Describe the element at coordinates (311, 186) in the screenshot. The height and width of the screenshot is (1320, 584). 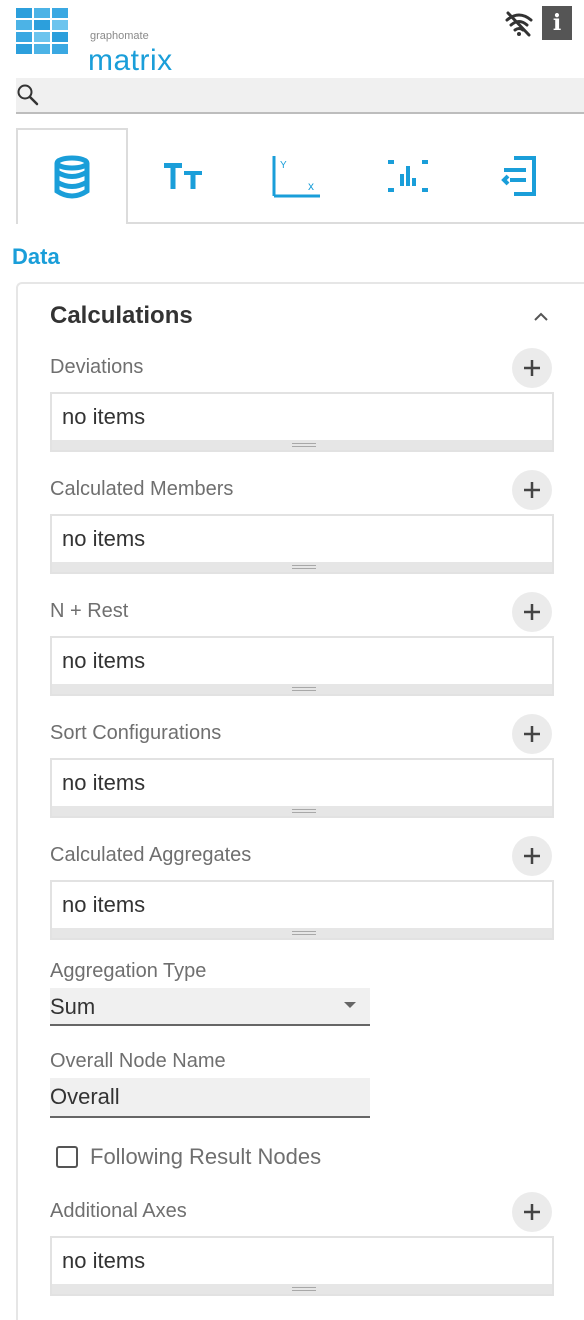
I see `svg-text: x` at that location.